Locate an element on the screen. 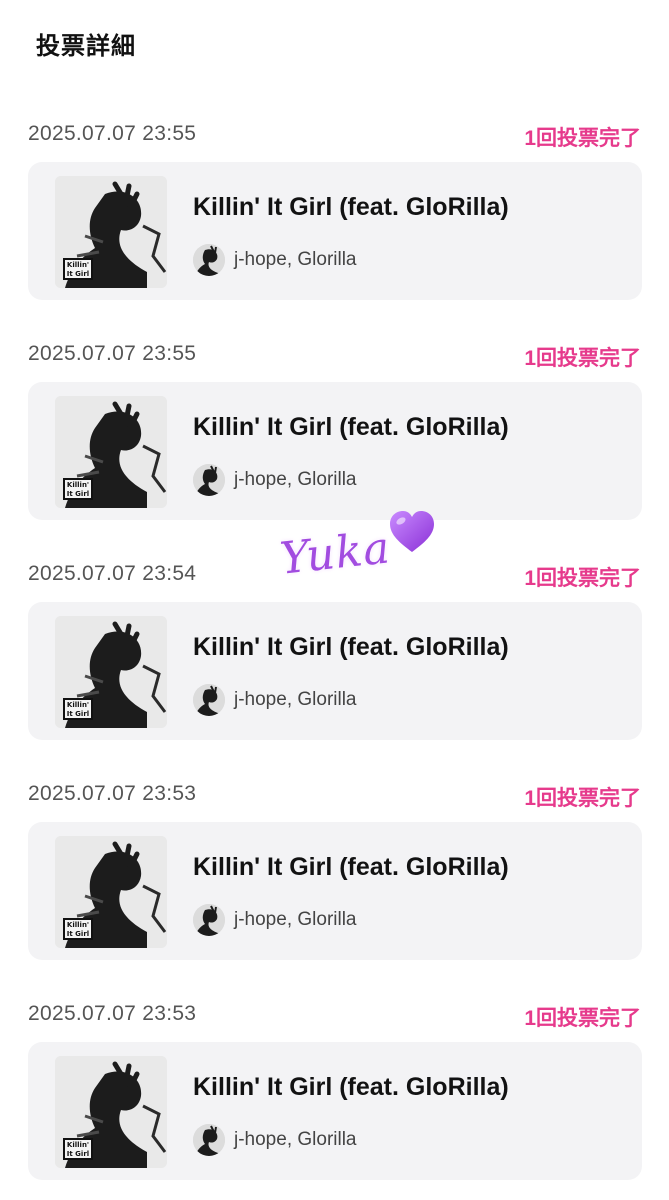 The image size is (669, 1200). vote-timestamp: 2025.07.07 23:54 is located at coordinates (112, 573).